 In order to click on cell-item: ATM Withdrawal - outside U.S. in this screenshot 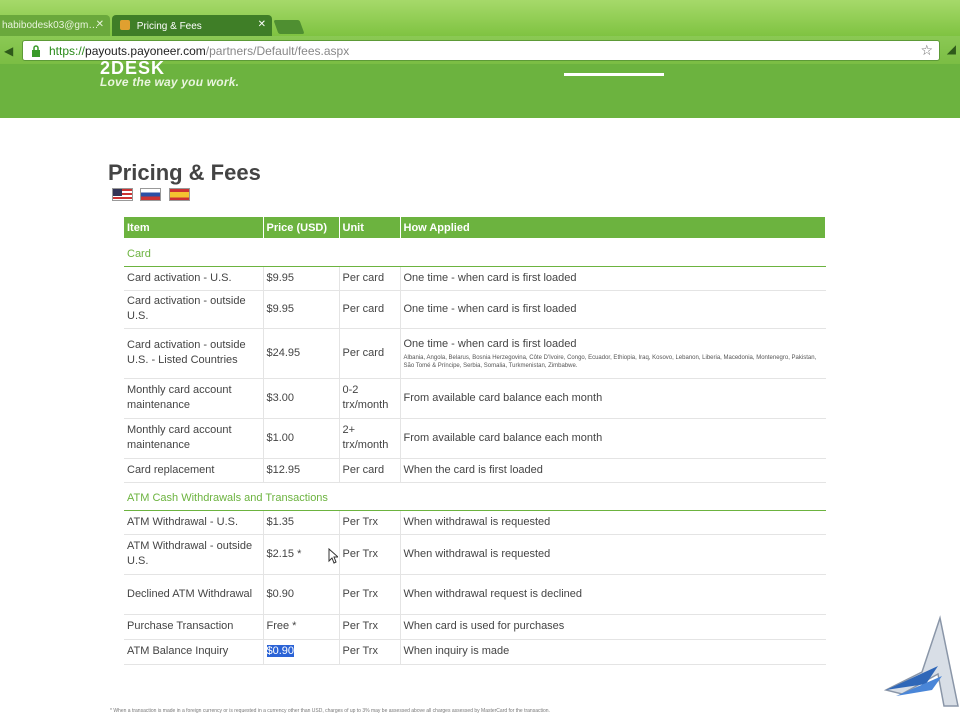, I will do `click(194, 554)`.